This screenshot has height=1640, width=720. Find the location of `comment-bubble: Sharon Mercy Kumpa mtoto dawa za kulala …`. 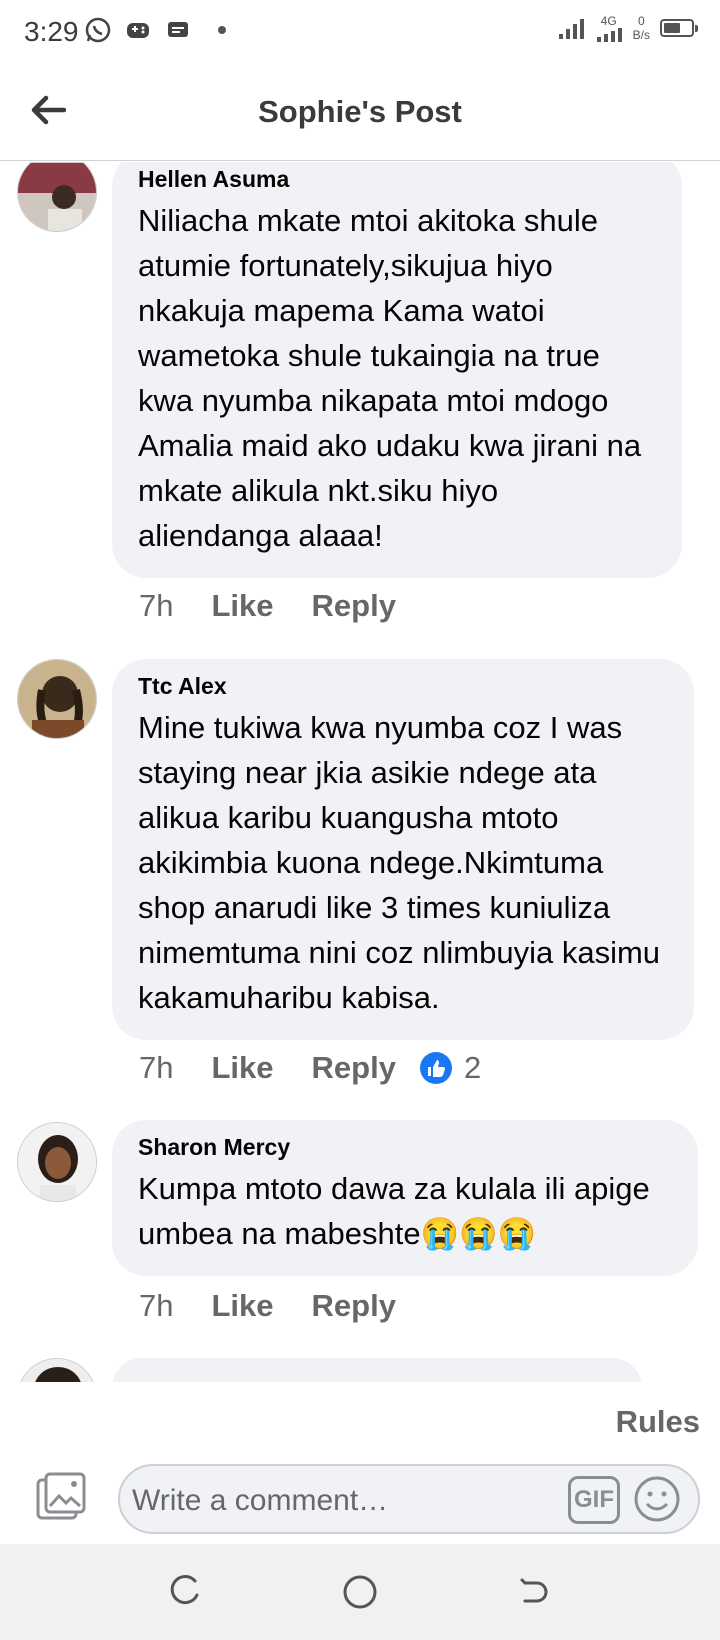

comment-bubble: Sharon Mercy Kumpa mtoto dawa za kulala … is located at coordinates (405, 1198).